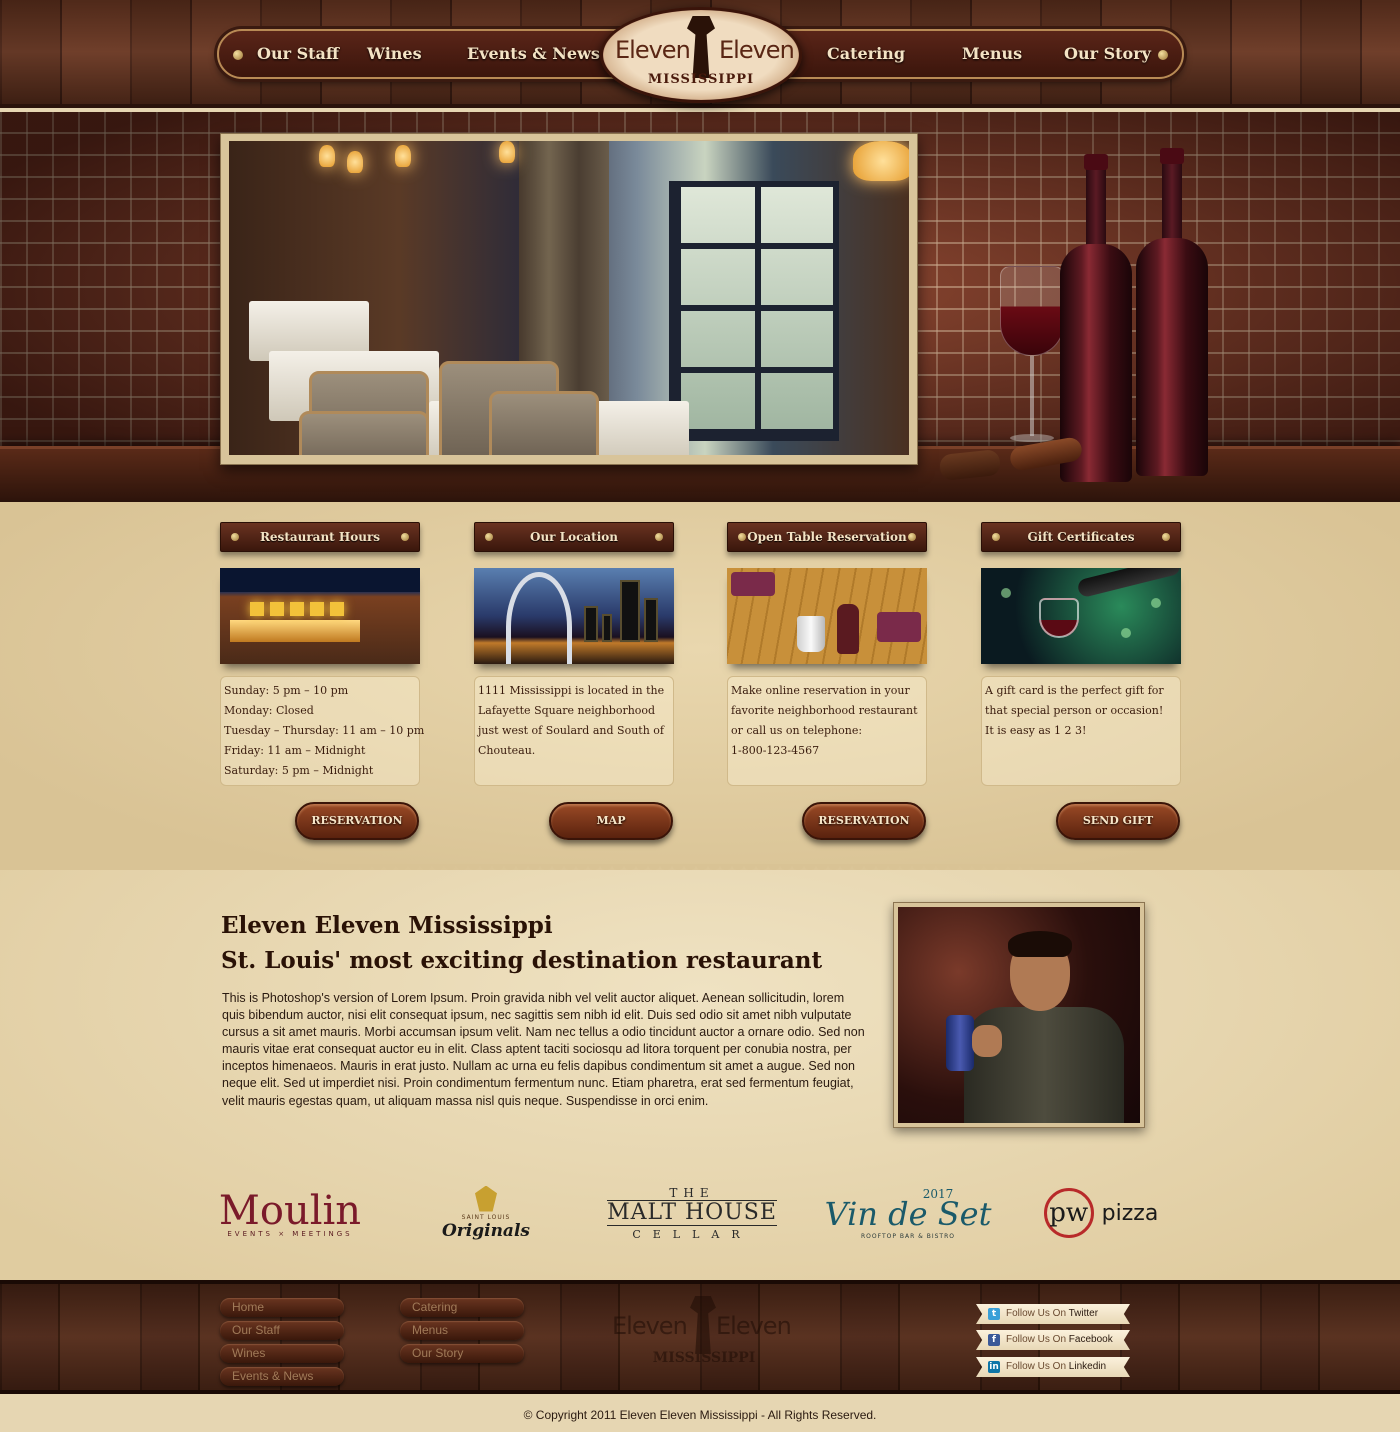 The image size is (1400, 1432). What do you see at coordinates (1074, 710) in the screenshot?
I see `gift-line: that special person or occasion!` at bounding box center [1074, 710].